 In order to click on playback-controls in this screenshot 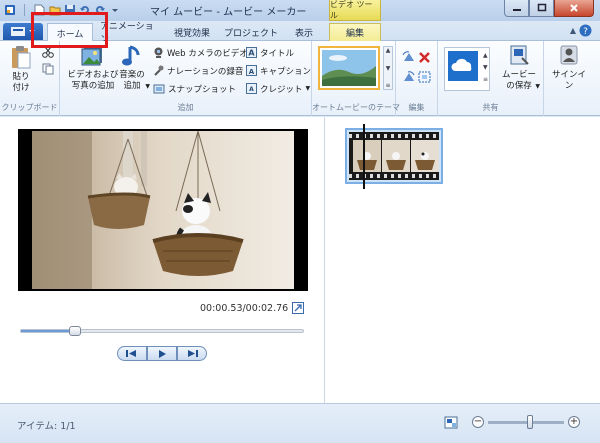, I will do `click(162, 353)`.